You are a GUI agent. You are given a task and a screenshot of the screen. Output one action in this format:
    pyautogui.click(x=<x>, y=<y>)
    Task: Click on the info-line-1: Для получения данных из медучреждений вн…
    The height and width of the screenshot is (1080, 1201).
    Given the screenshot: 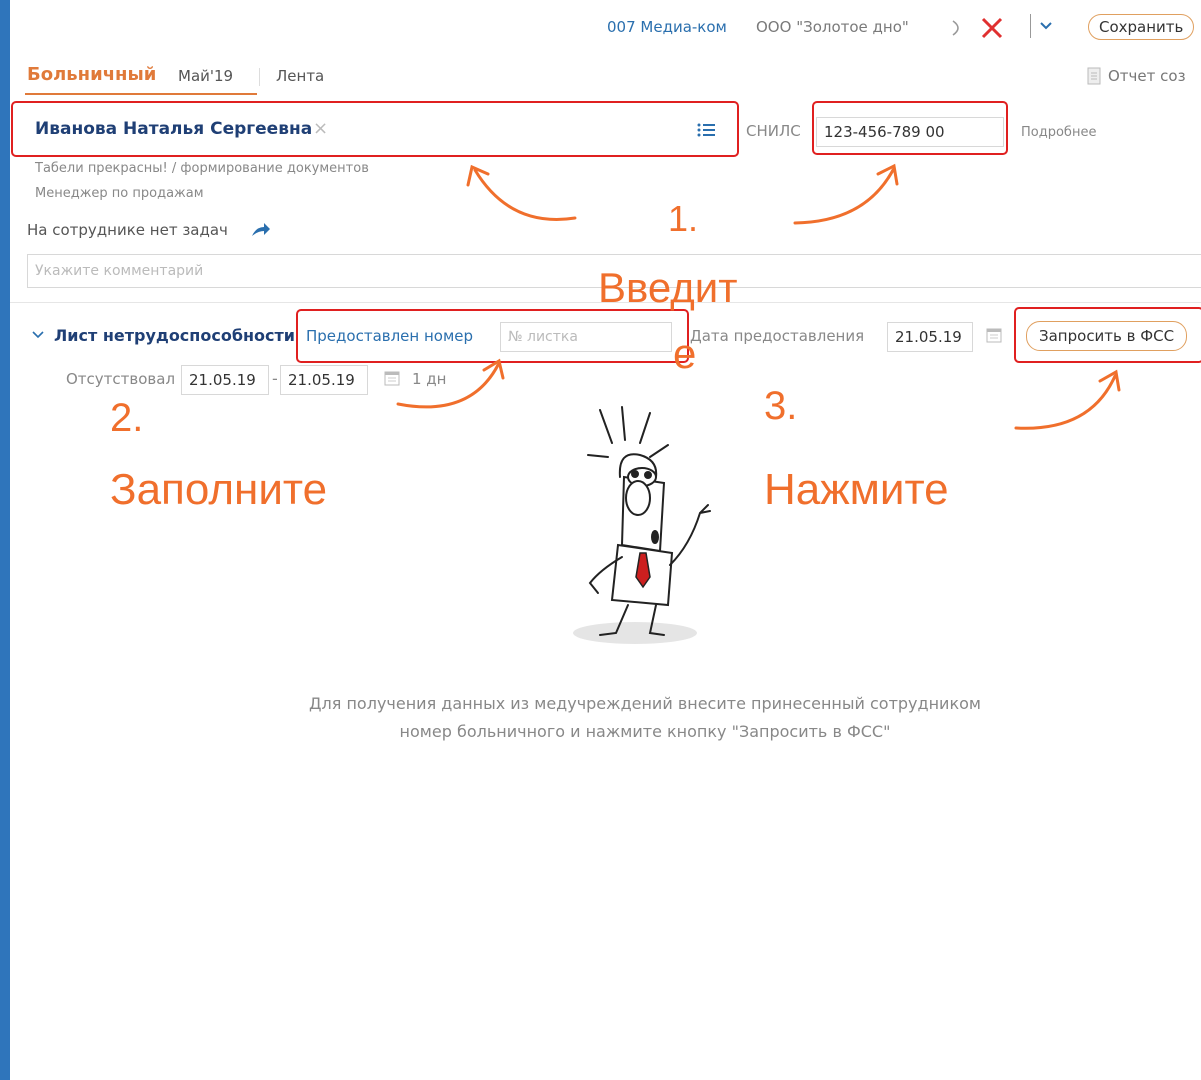 What is the action you would take?
    pyautogui.click(x=645, y=703)
    